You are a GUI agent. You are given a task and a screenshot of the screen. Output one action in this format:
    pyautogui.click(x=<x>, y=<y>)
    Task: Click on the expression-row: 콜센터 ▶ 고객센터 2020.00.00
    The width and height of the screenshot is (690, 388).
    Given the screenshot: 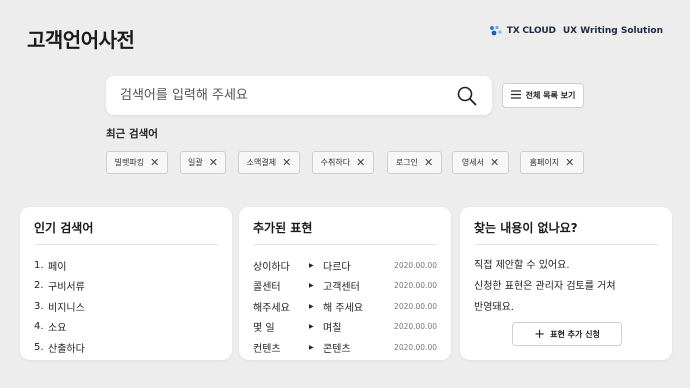 What is the action you would take?
    pyautogui.click(x=345, y=286)
    